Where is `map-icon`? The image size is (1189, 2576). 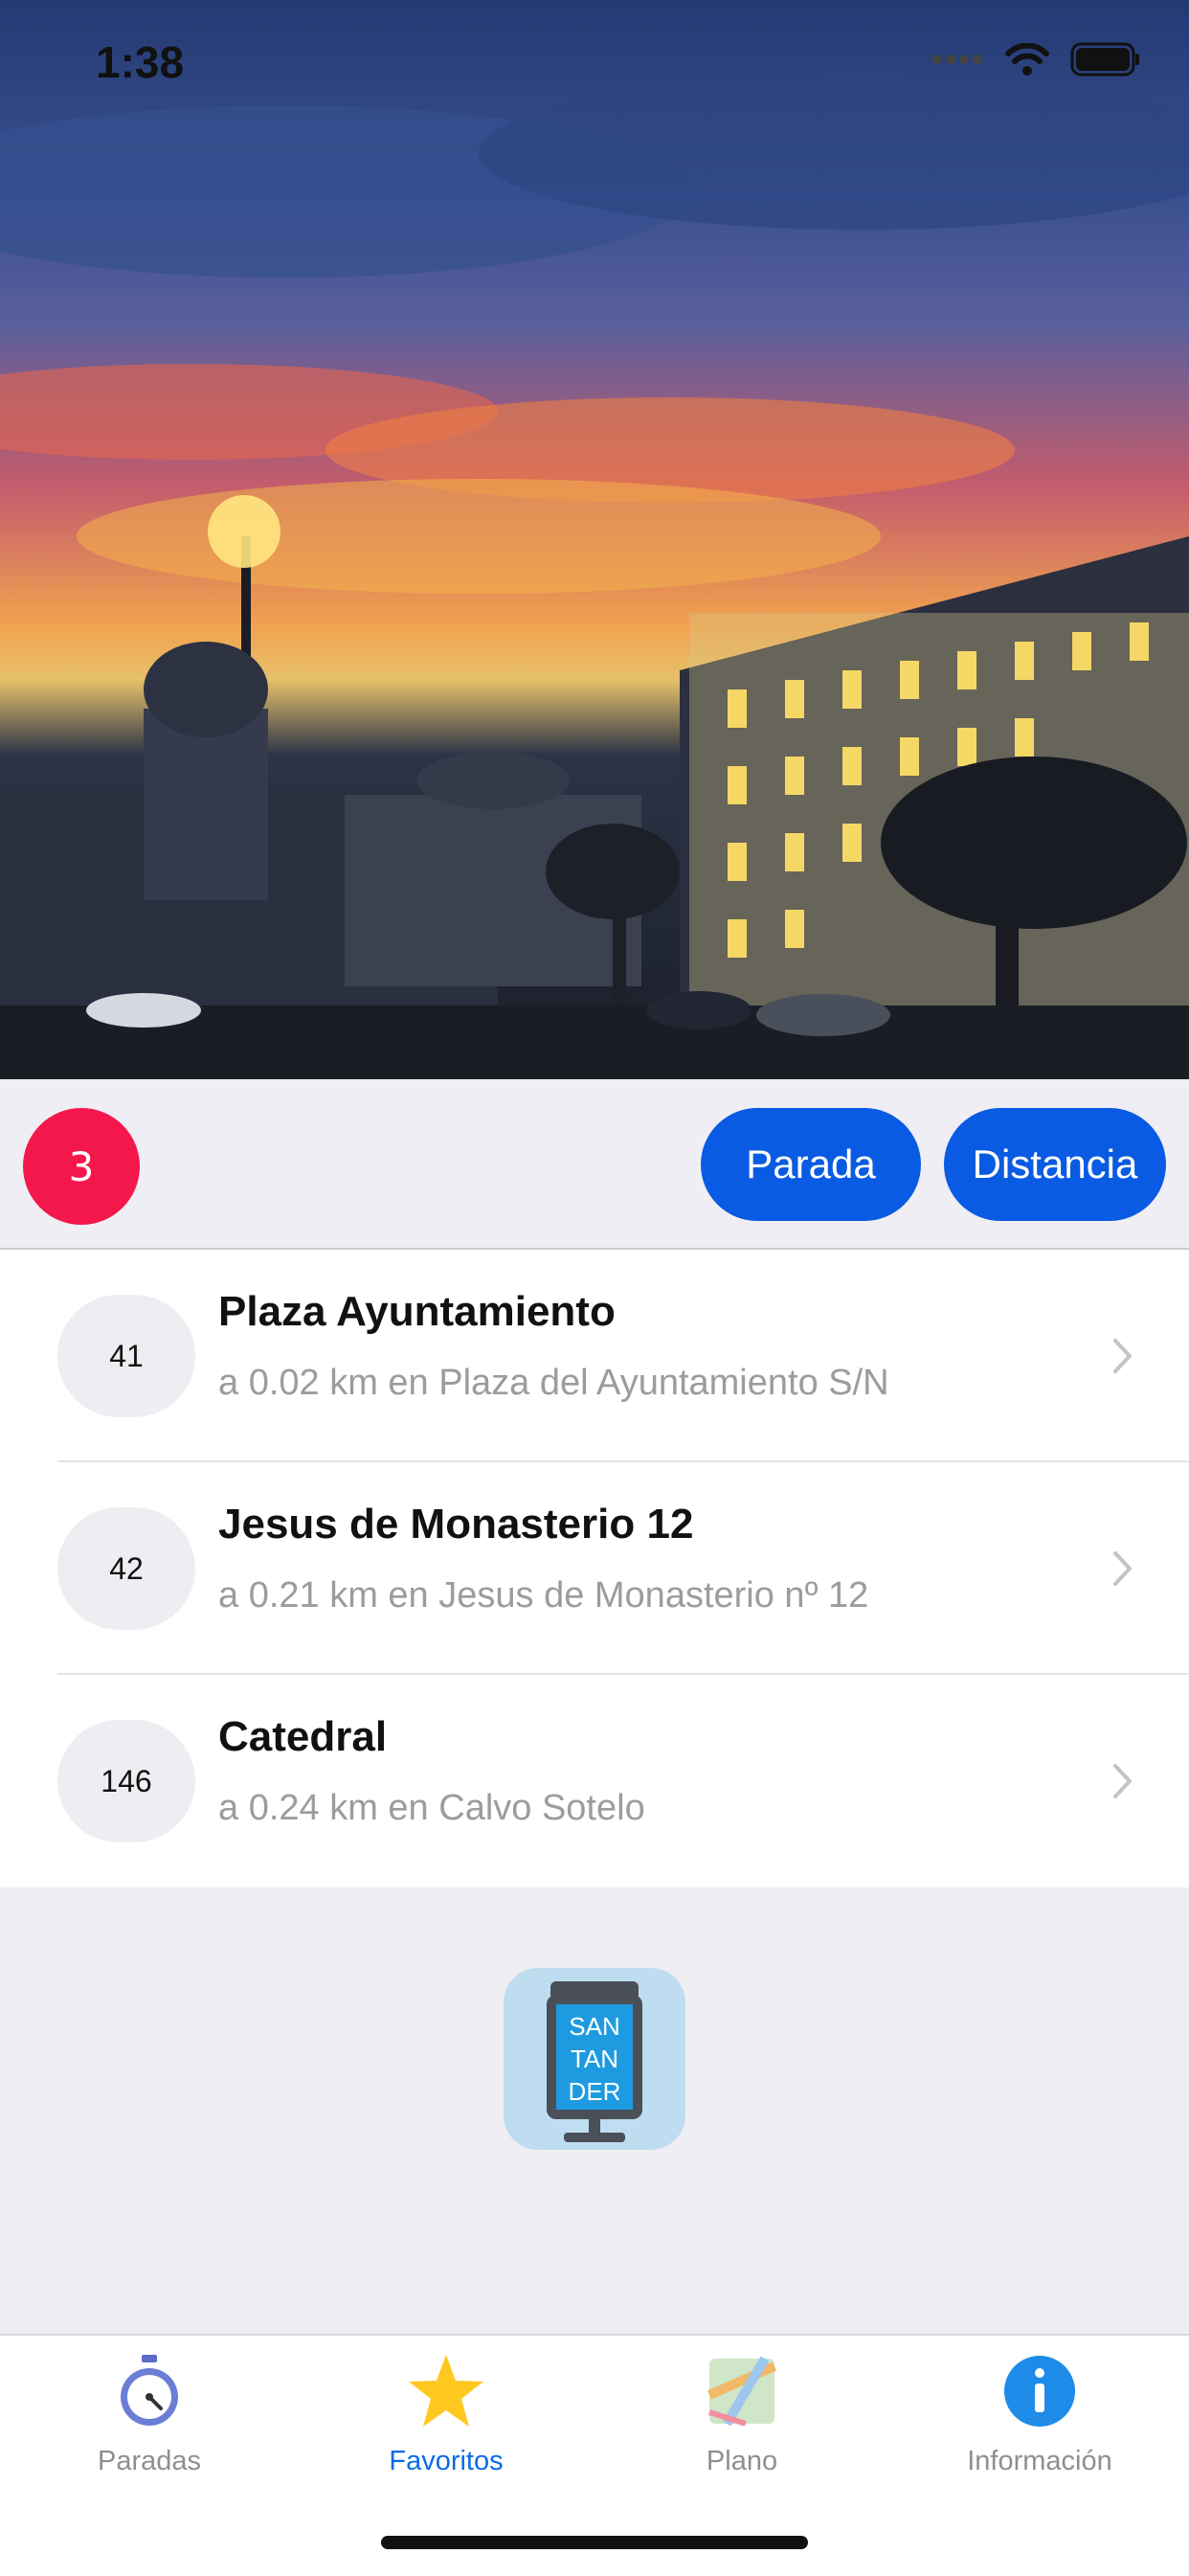 map-icon is located at coordinates (741, 2391).